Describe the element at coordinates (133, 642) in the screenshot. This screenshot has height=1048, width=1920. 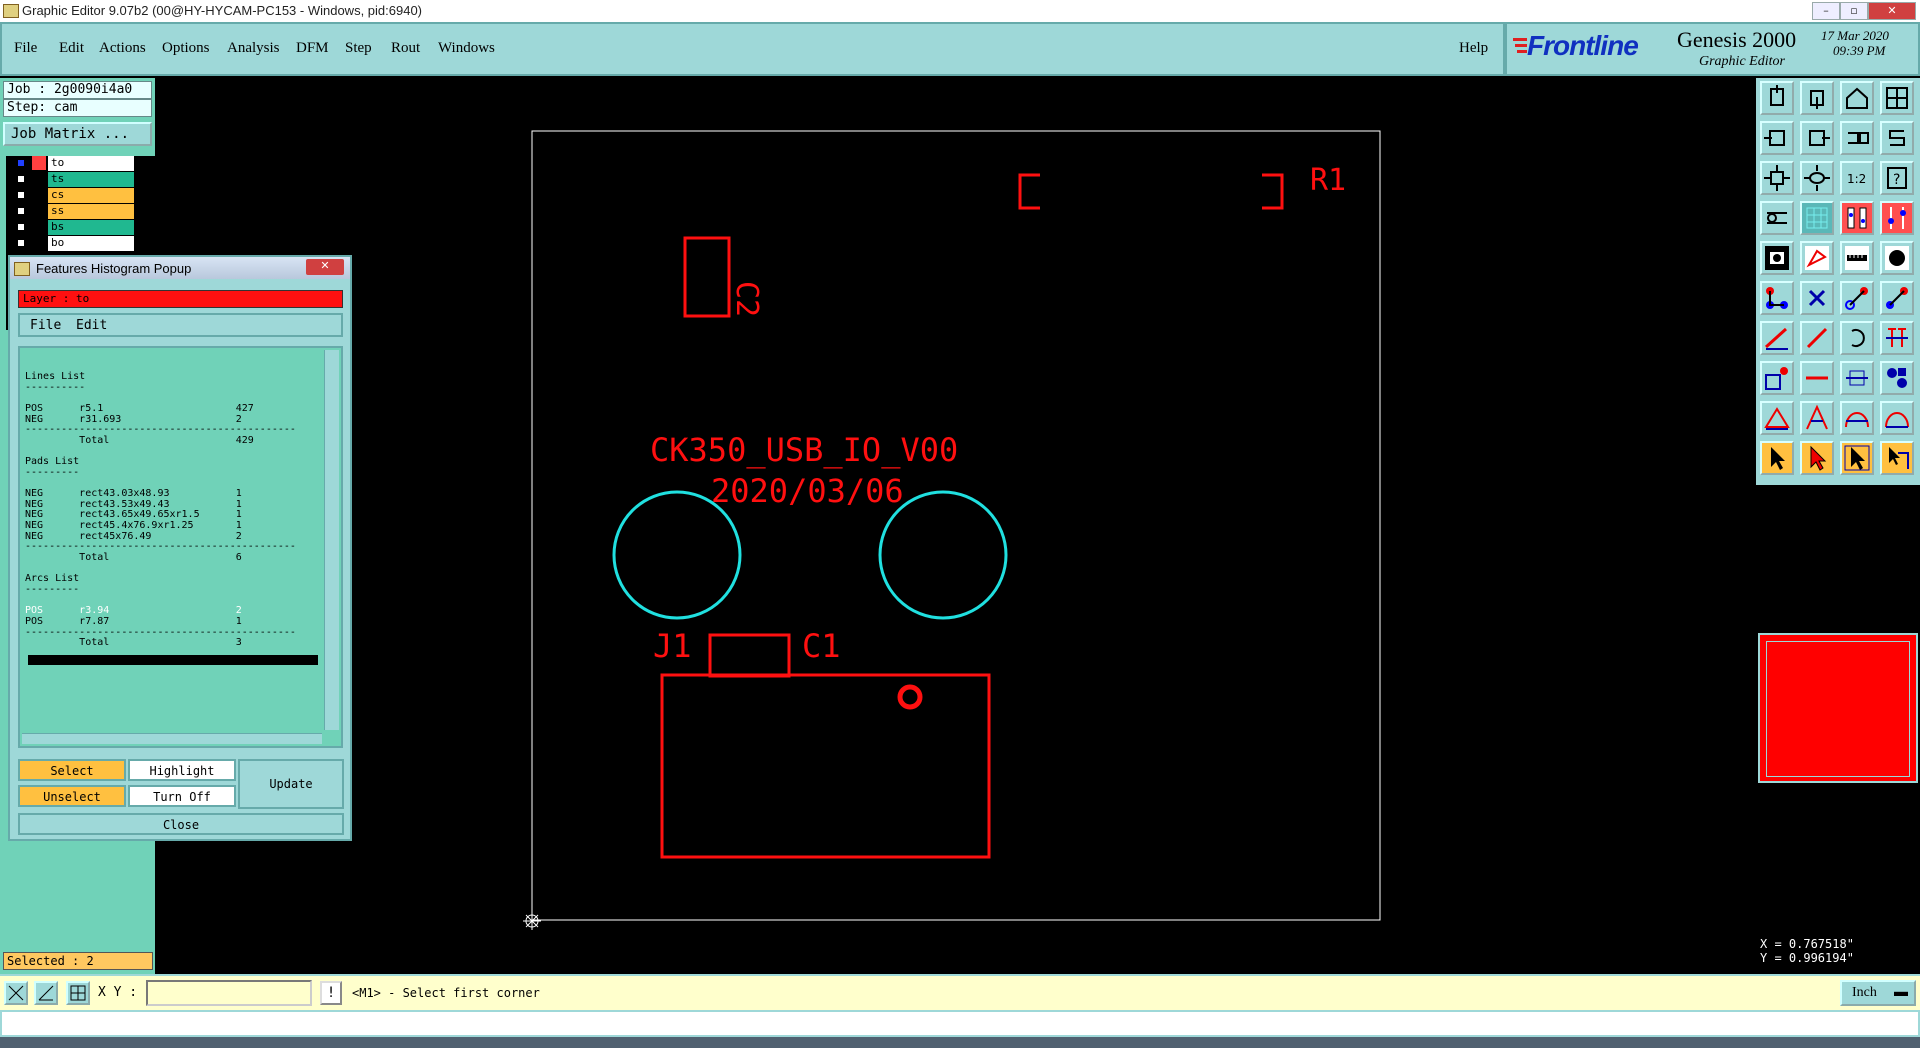
I see `histogram-line: Total 3` at that location.